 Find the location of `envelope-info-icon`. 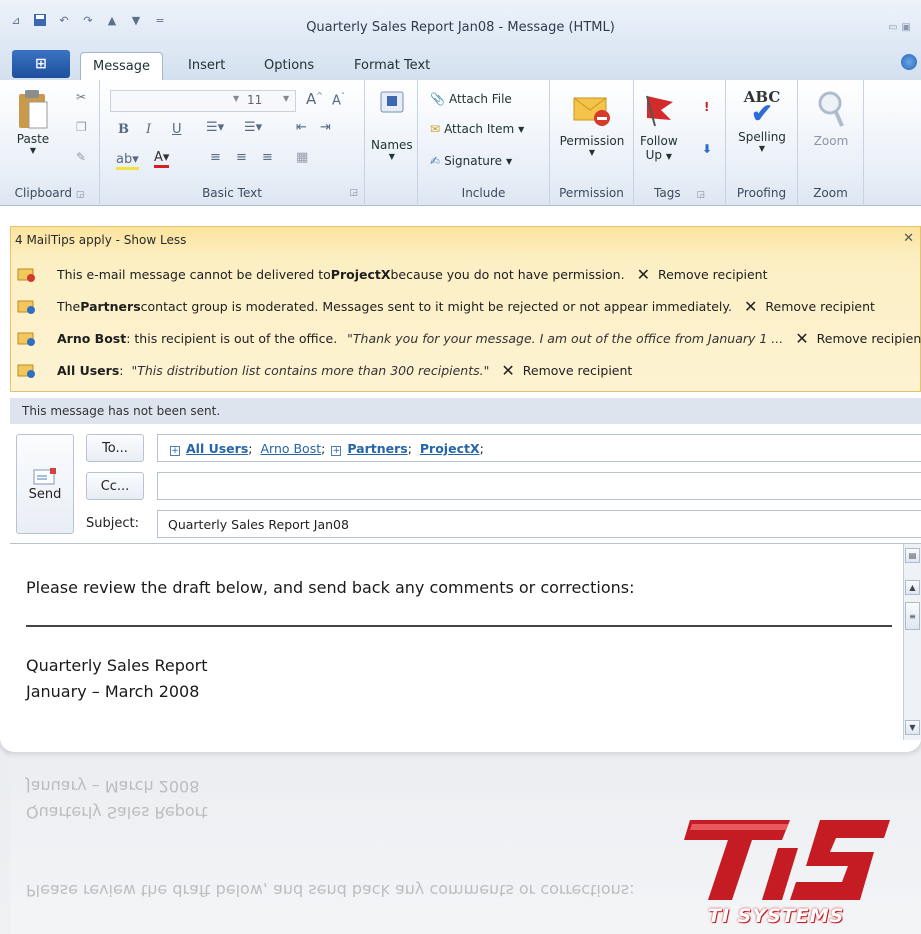

envelope-info-icon is located at coordinates (26, 371).